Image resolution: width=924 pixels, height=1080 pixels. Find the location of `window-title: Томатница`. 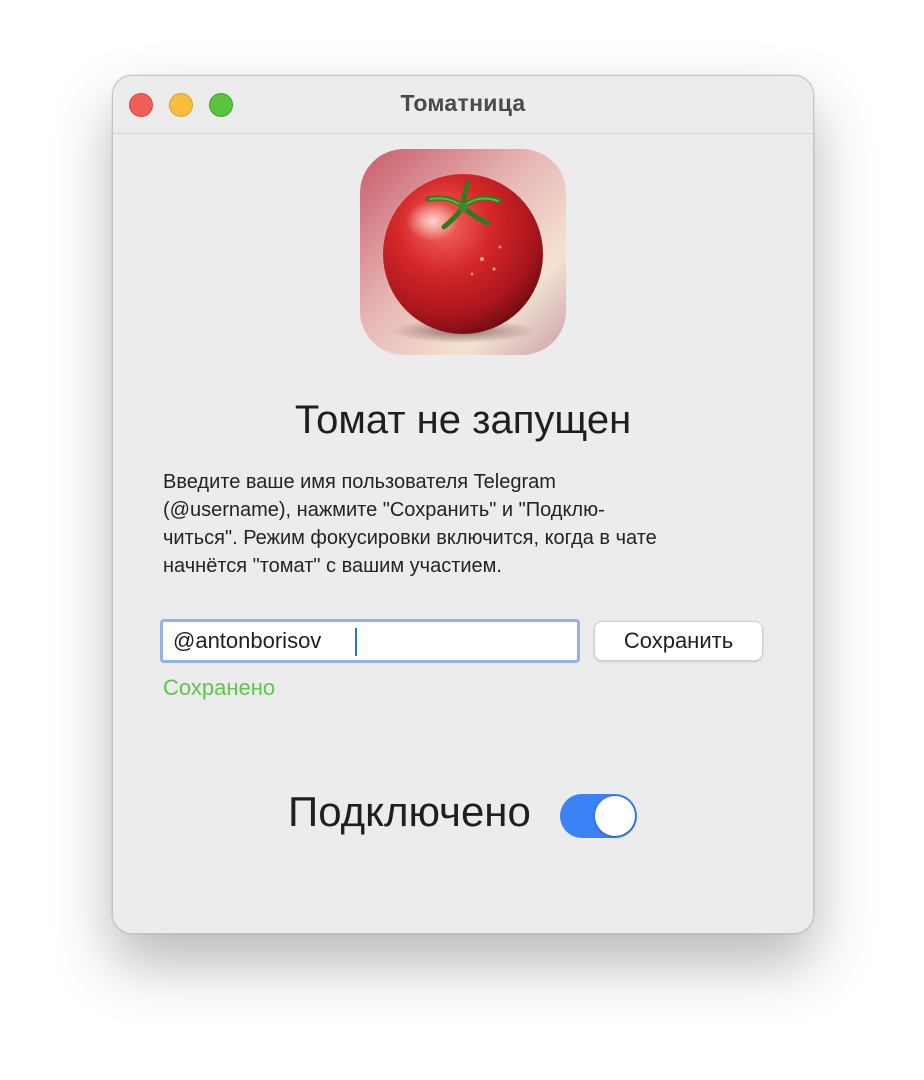

window-title: Томатница is located at coordinates (463, 103).